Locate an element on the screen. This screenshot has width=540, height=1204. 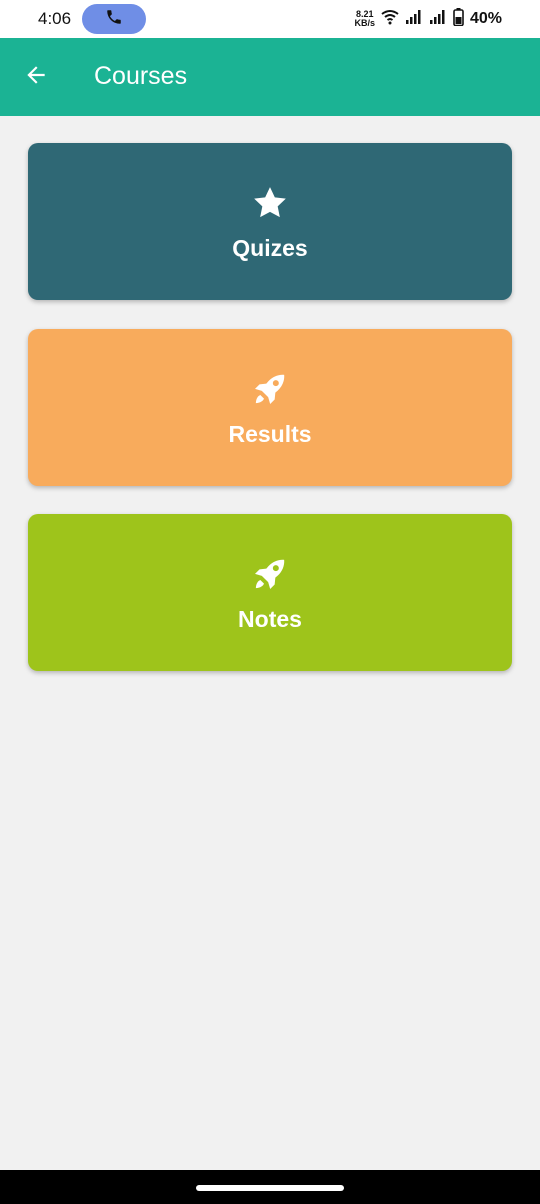
quizes-card-label: Quizes is located at coordinates (270, 248).